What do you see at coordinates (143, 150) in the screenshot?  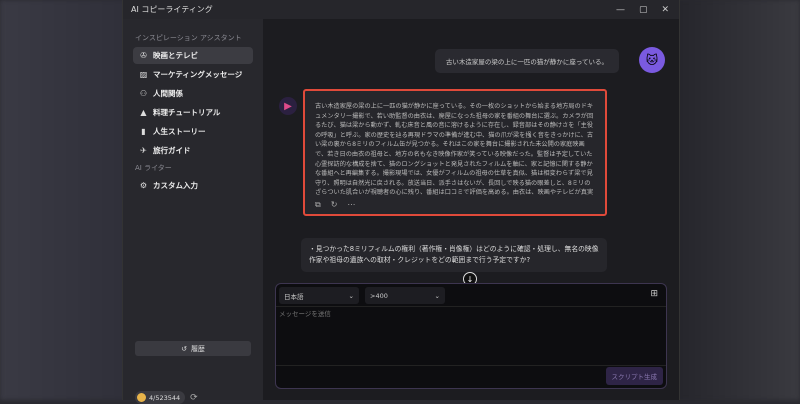 I see `airplane-icon: ✈` at bounding box center [143, 150].